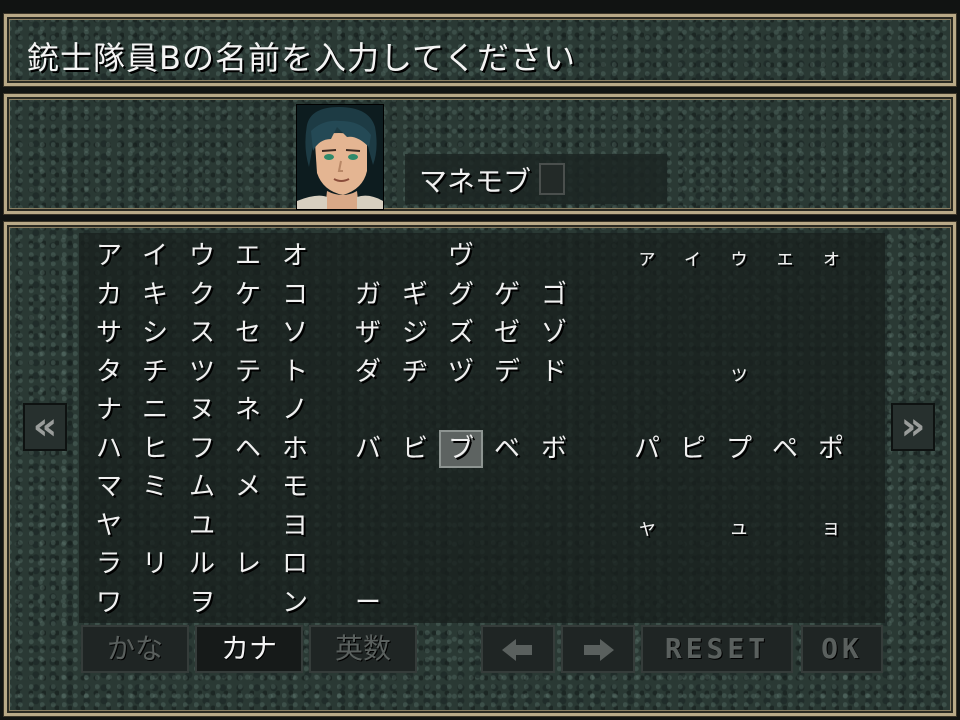 This screenshot has width=960, height=720. Describe the element at coordinates (536, 179) in the screenshot. I see `name-input-box: マネモブ` at that location.